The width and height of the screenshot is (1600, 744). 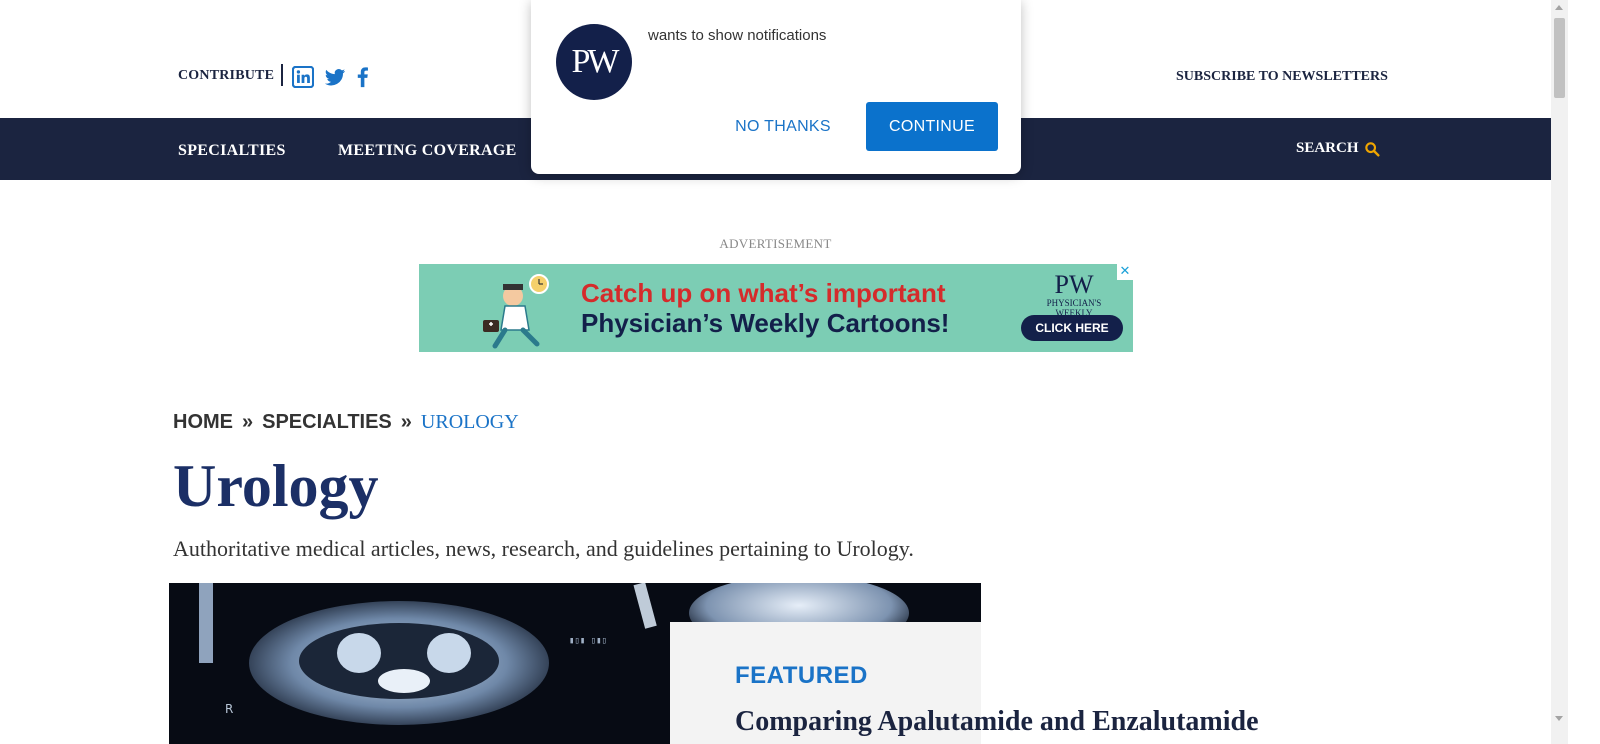 What do you see at coordinates (594, 62) in the screenshot?
I see `pw-logo: PW` at bounding box center [594, 62].